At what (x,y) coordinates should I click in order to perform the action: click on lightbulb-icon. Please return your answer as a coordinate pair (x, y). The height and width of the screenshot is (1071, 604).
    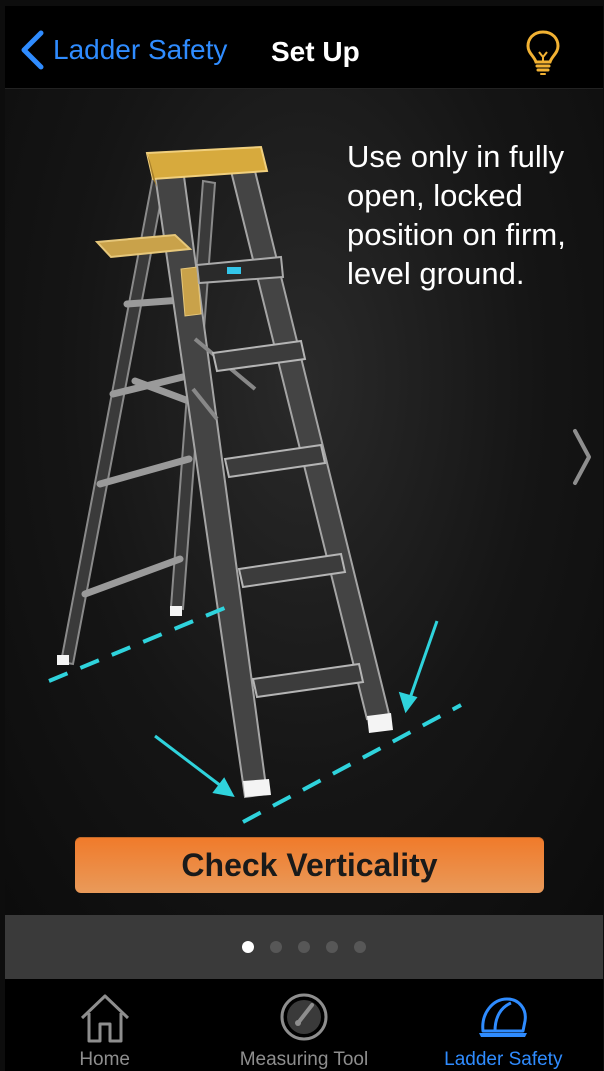
    Looking at the image, I should click on (543, 52).